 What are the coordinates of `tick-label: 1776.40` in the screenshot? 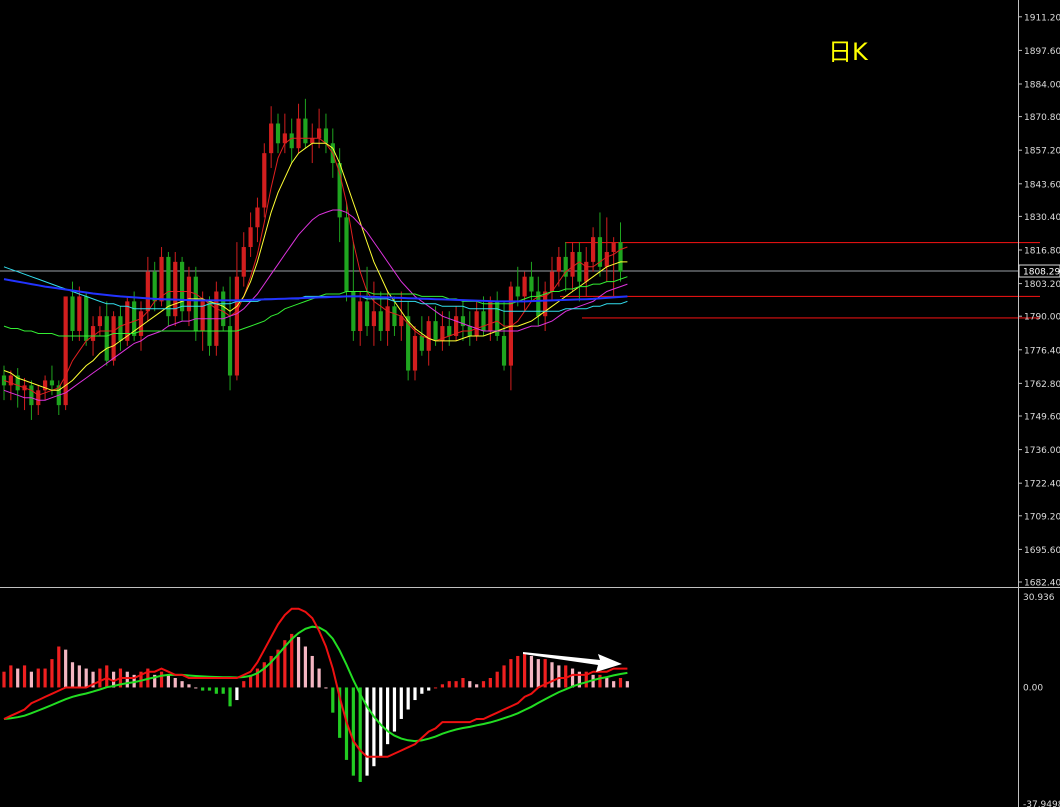 It's located at (1042, 351).